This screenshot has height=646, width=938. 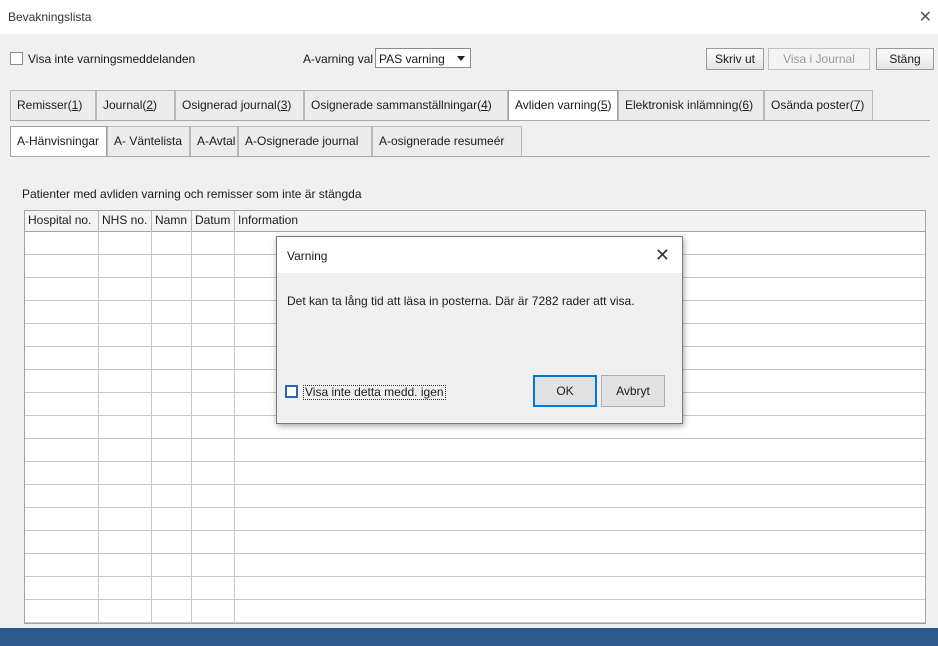 What do you see at coordinates (307, 256) in the screenshot?
I see `dialog-title: Varning` at bounding box center [307, 256].